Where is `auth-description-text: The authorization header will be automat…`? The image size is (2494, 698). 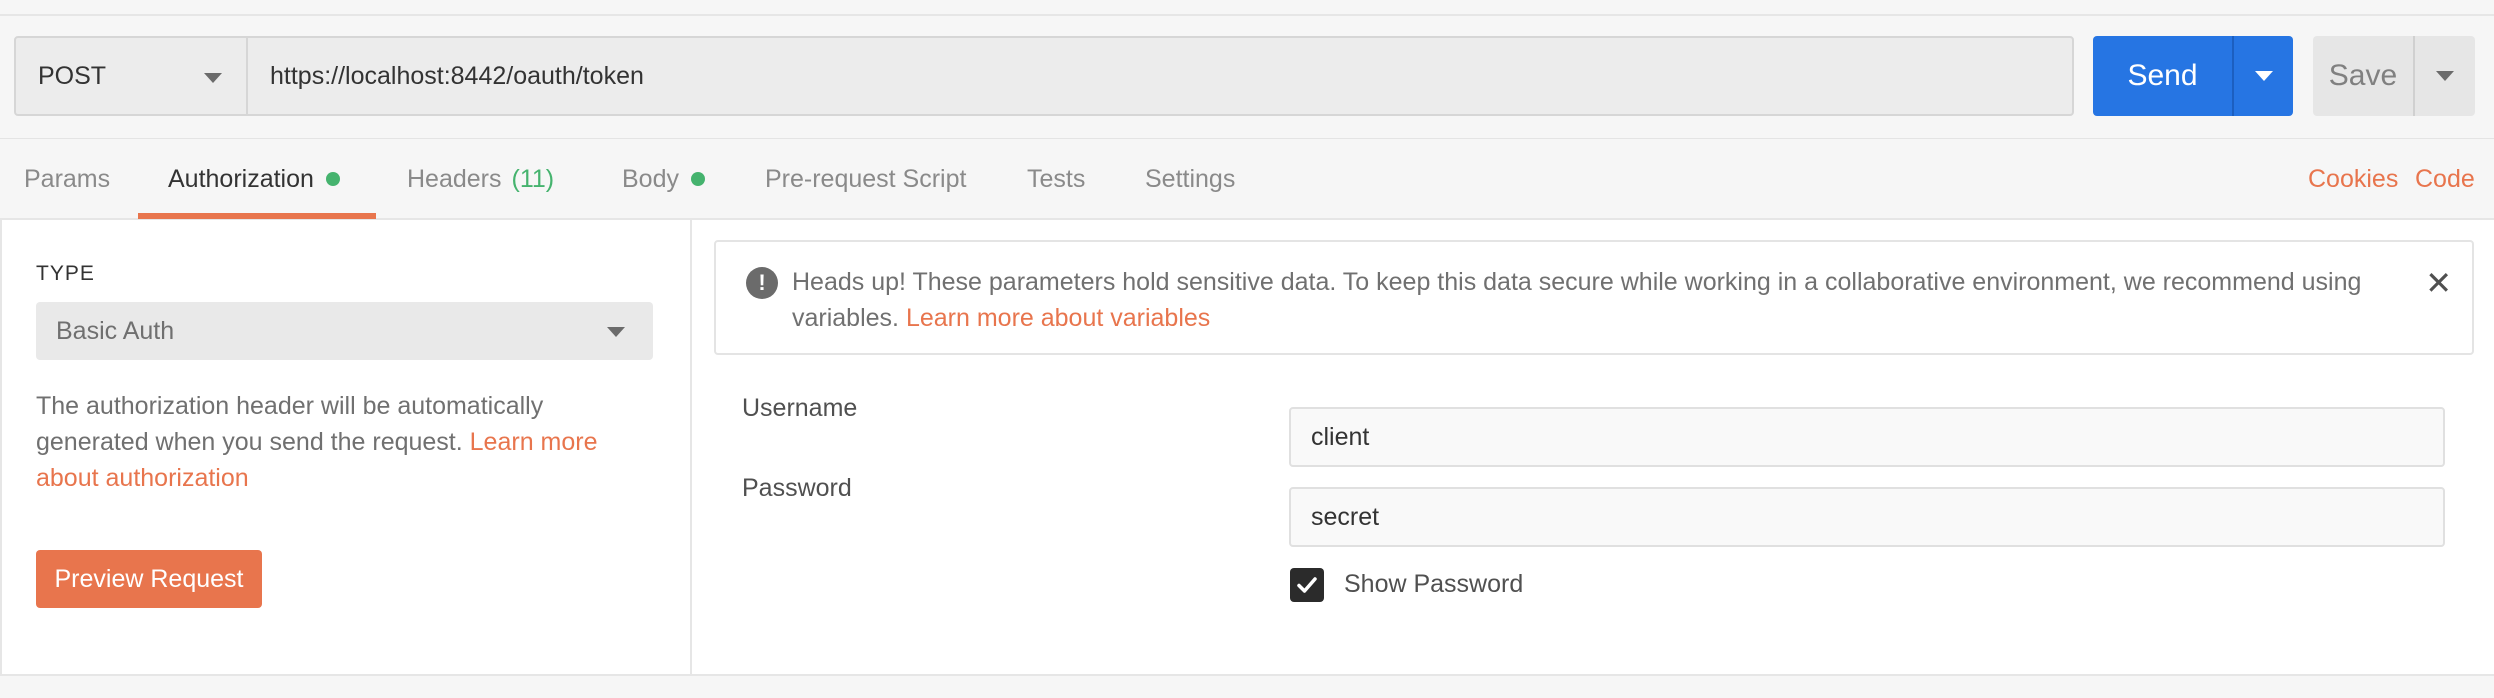
auth-description-text: The authorization header will be automat… is located at coordinates (290, 424).